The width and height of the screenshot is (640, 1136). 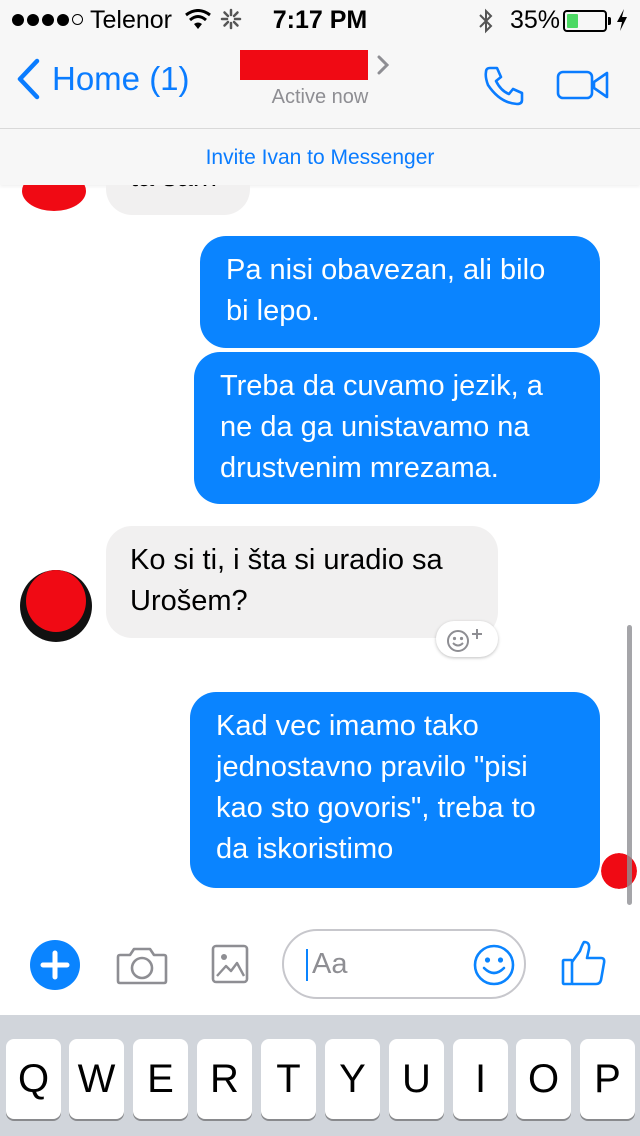 I want to click on key-u: U, so click(x=416, y=1079).